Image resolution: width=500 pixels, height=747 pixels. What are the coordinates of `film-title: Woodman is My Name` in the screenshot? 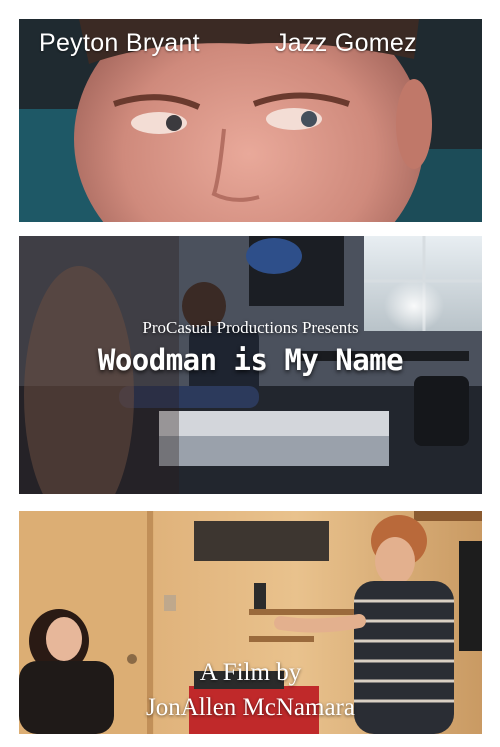 It's located at (250, 360).